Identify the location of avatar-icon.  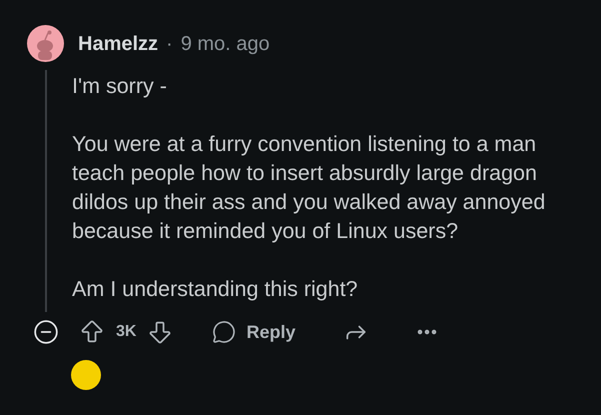
(45, 43).